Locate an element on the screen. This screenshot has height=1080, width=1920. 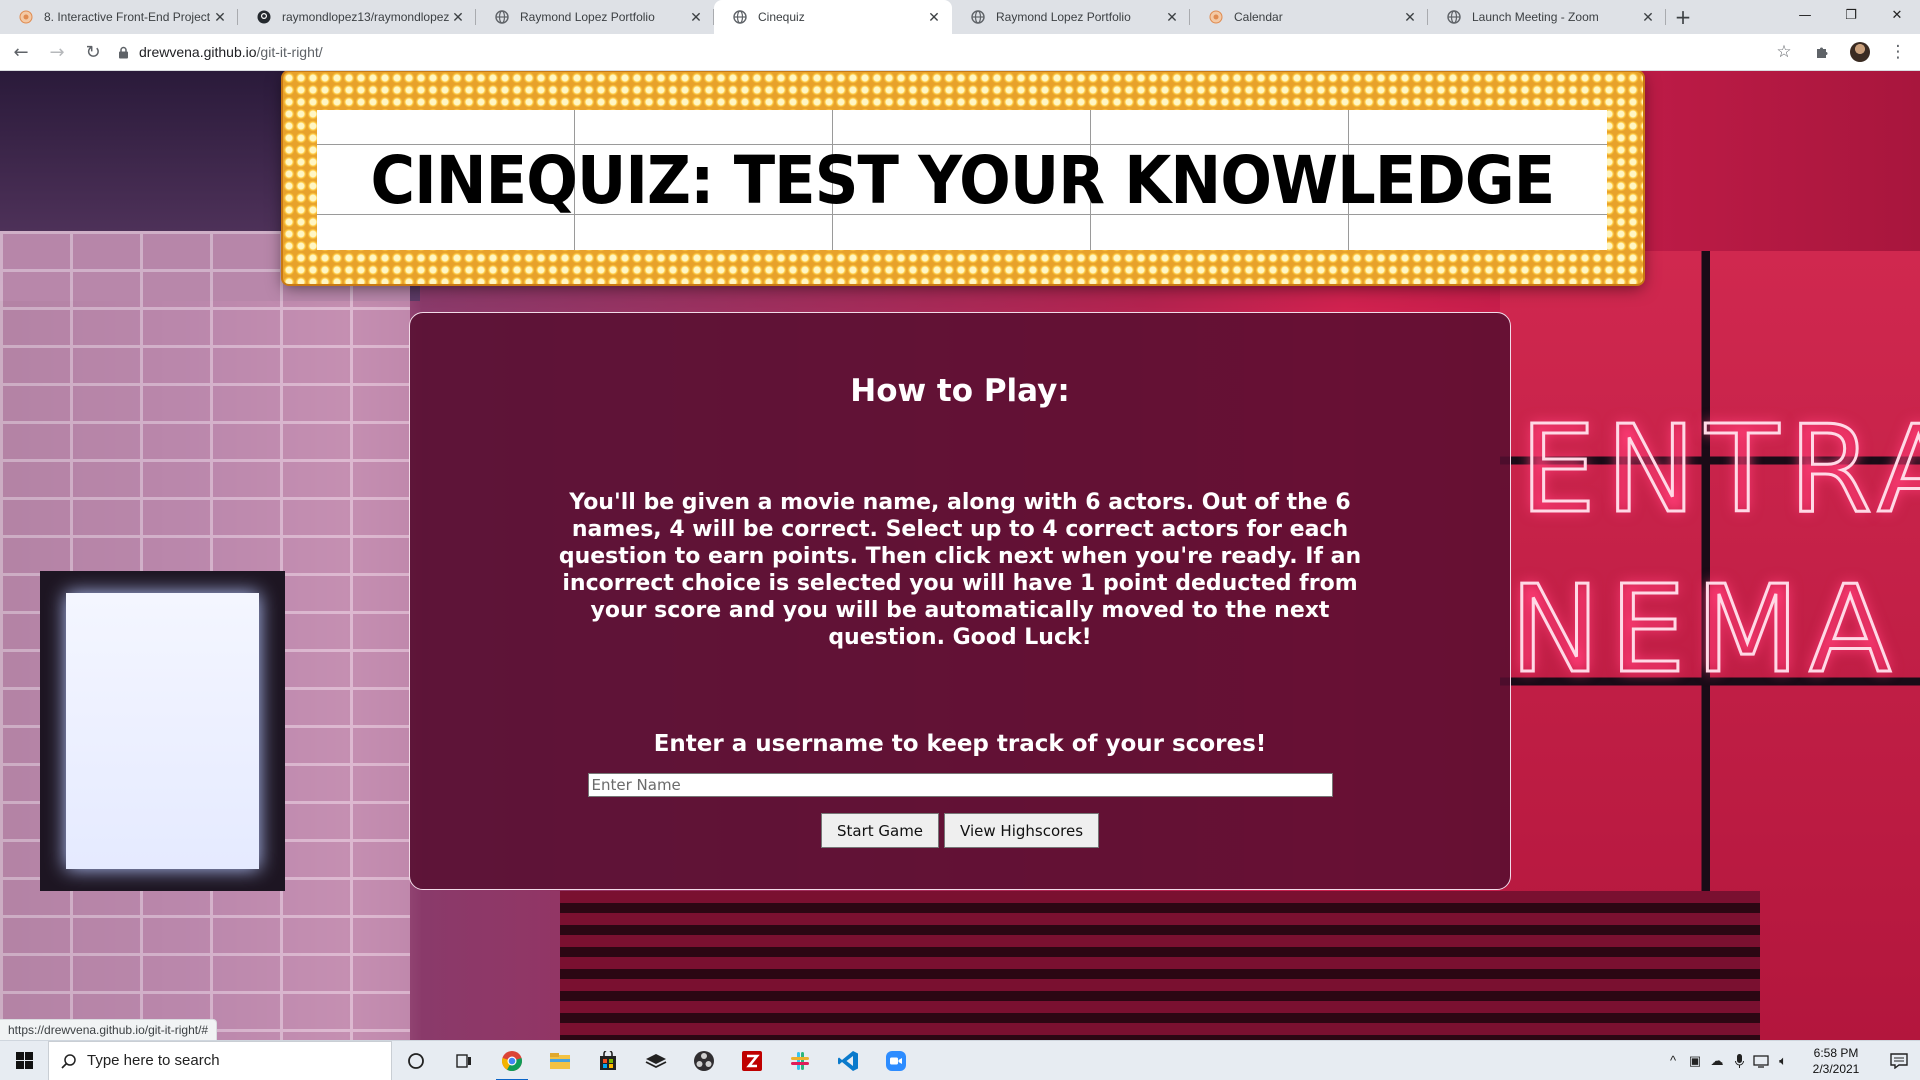
tab-raymond-portfolio: Raymond Lopez Portfolio ✕ is located at coordinates (595, 17).